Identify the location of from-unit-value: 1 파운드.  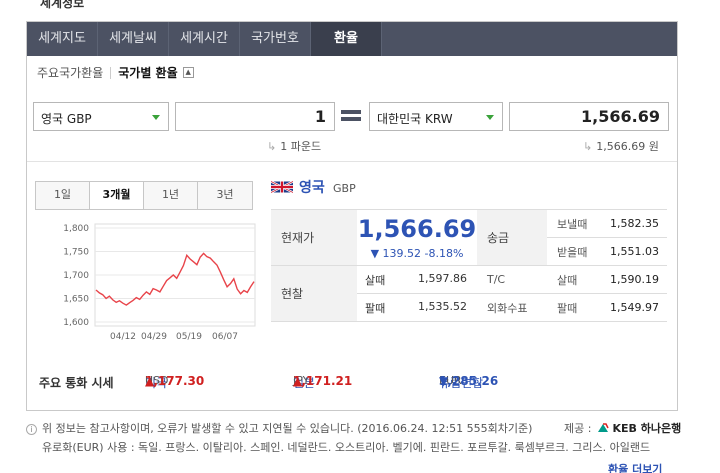
(301, 146).